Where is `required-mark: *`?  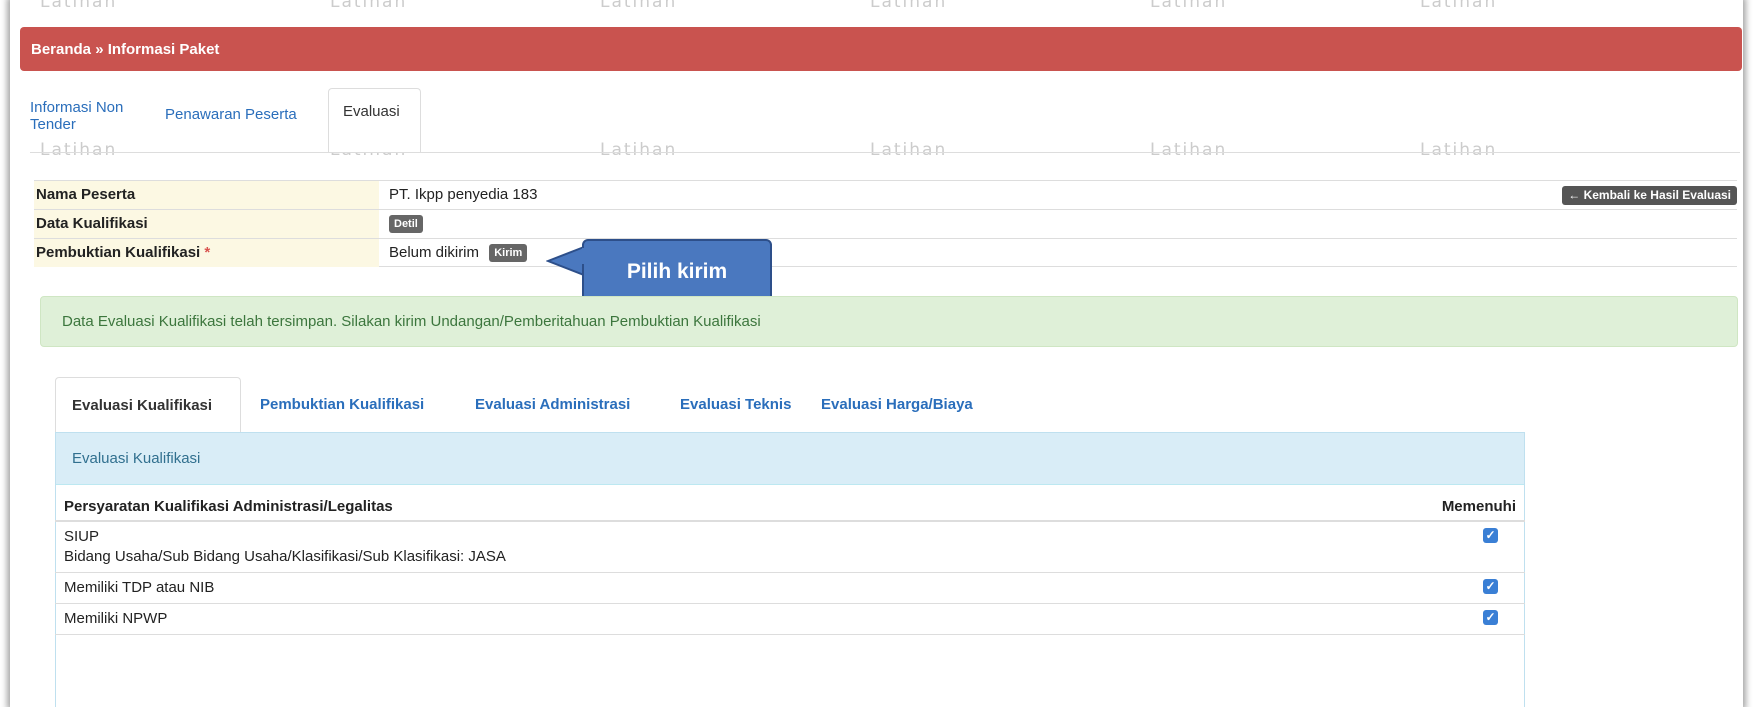
required-mark: * is located at coordinates (207, 252).